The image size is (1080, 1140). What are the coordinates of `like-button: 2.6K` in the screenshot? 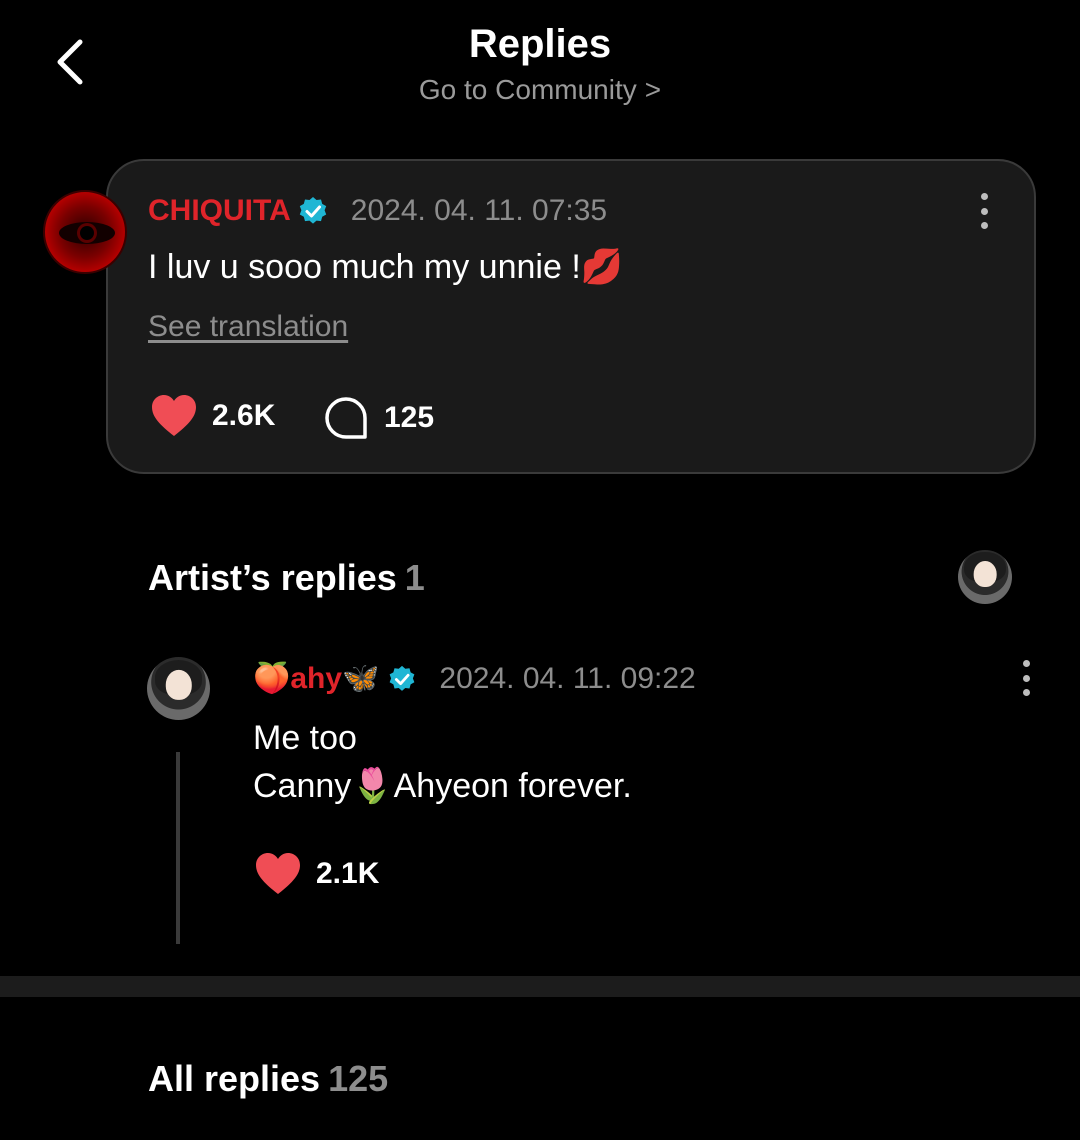 It's located at (212, 416).